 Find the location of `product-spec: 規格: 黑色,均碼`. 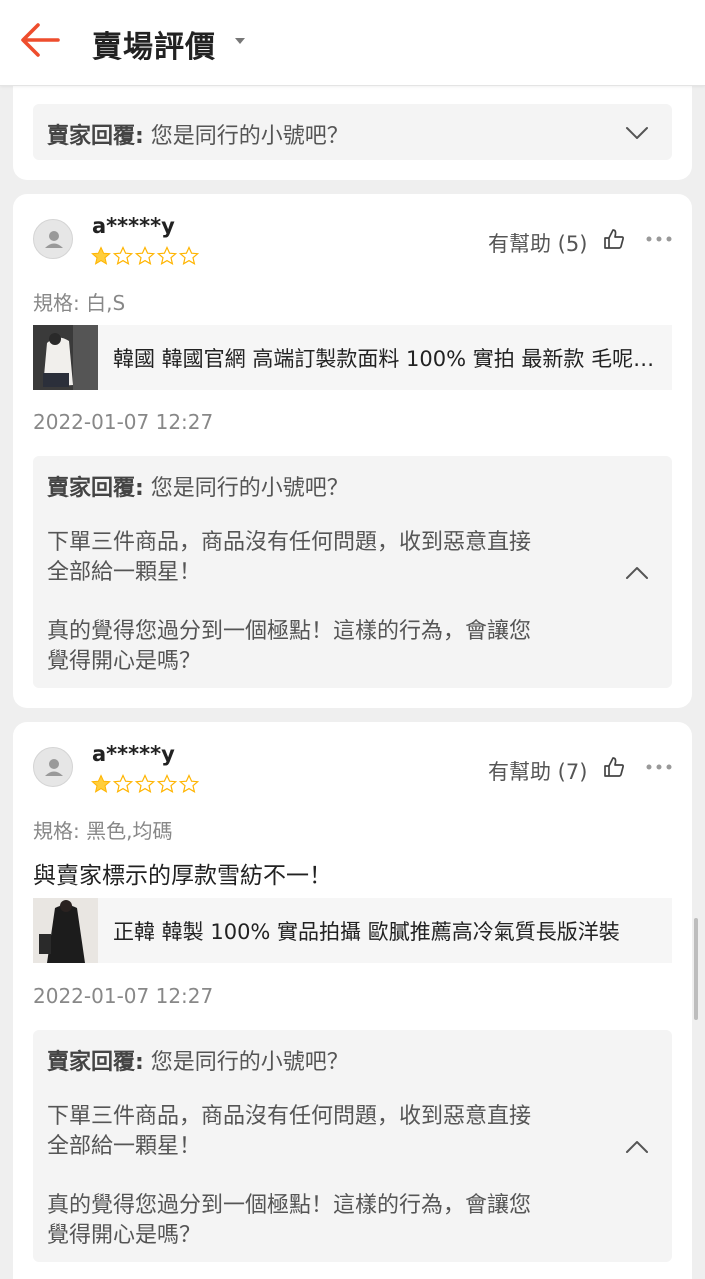

product-spec: 規格: 黑色,均碼 is located at coordinates (103, 831).